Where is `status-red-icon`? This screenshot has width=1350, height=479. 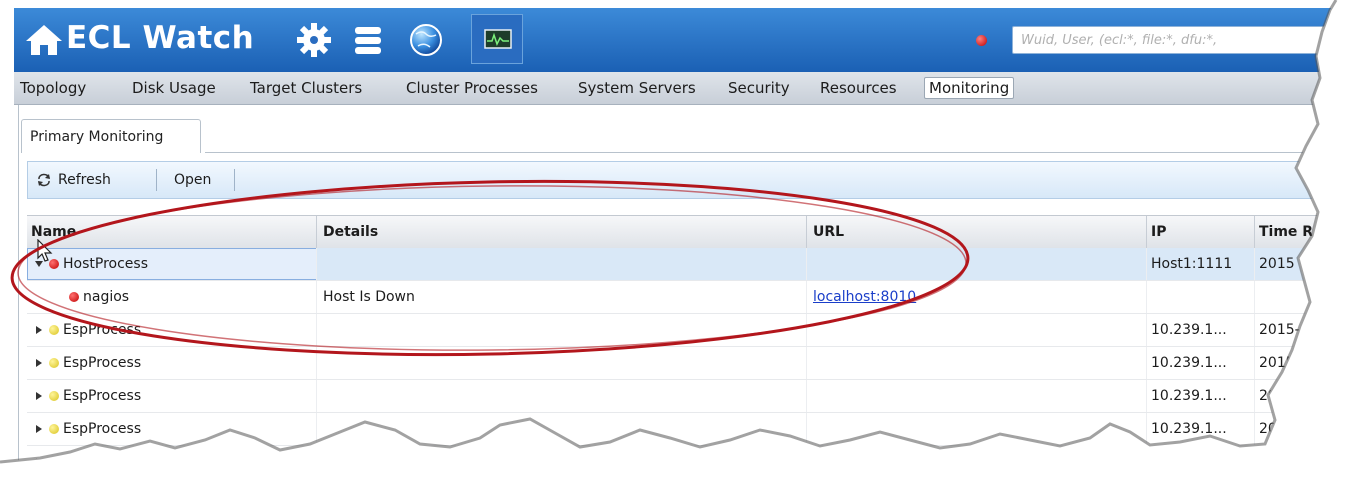 status-red-icon is located at coordinates (74, 297).